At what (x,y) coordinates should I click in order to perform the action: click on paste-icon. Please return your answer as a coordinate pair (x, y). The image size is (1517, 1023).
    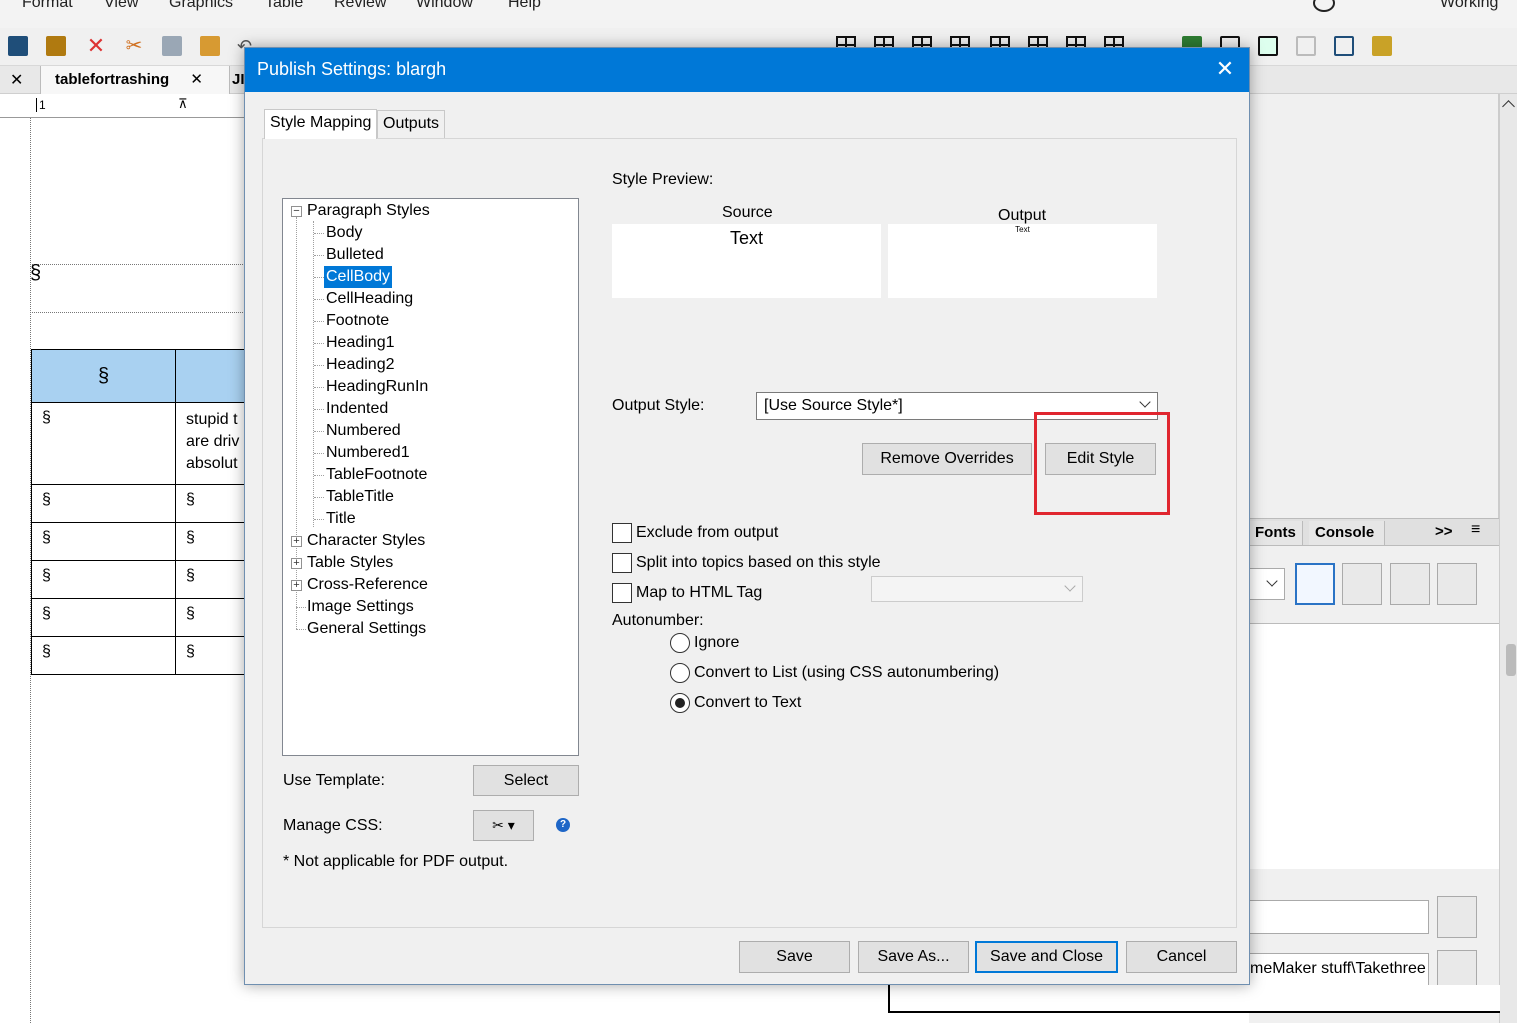
    Looking at the image, I should click on (210, 46).